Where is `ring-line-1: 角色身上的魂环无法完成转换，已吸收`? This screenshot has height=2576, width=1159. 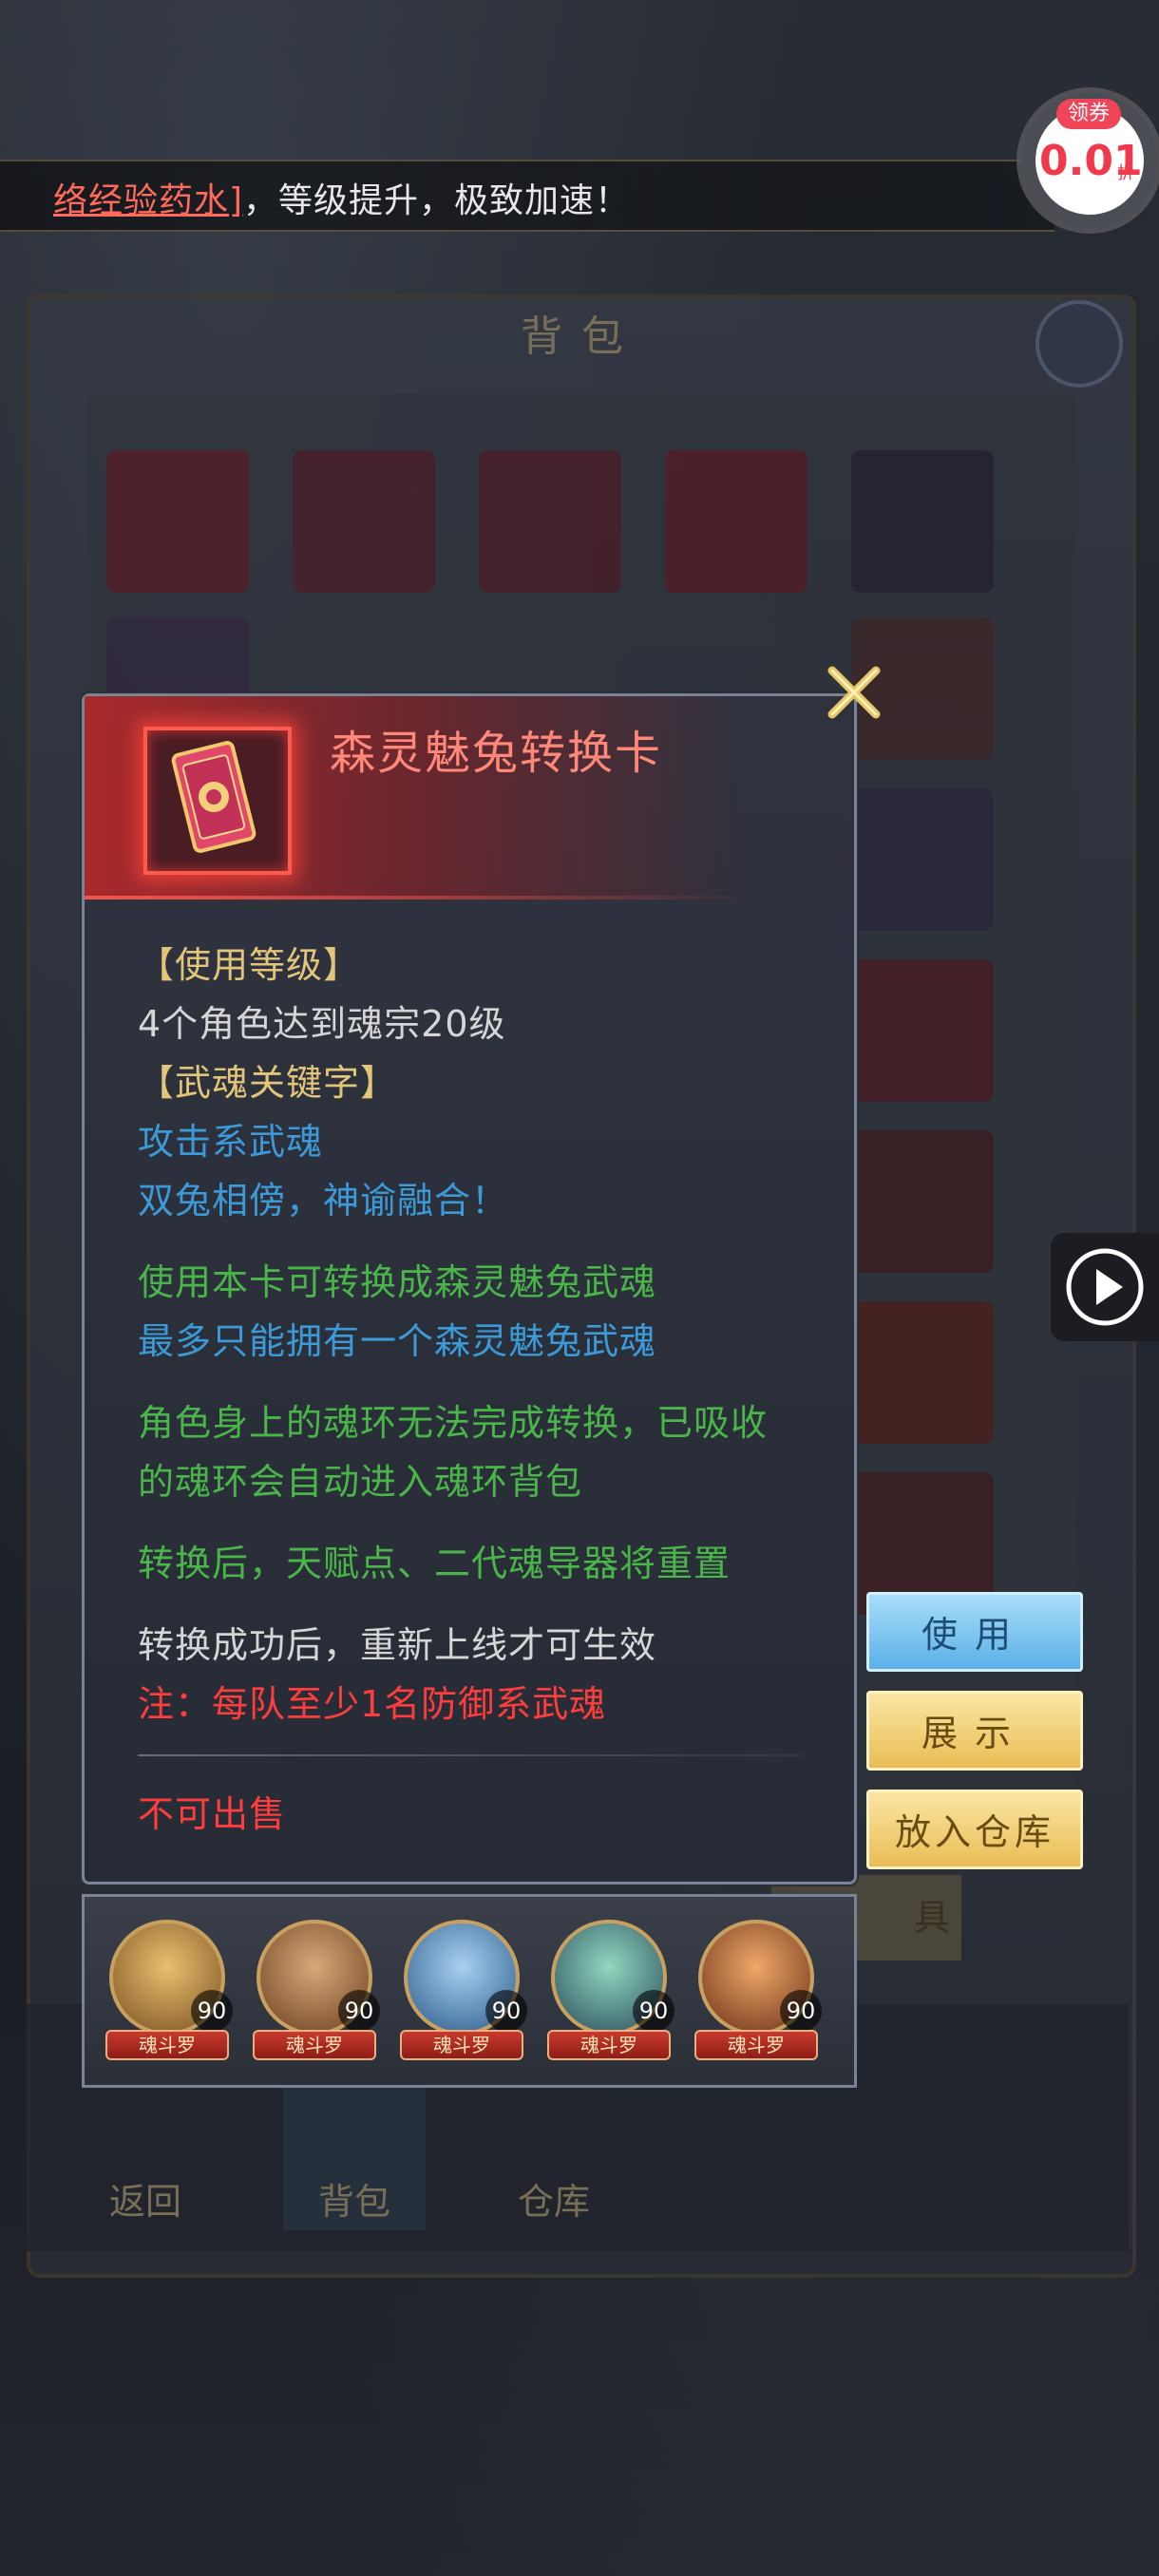 ring-line-1: 角色身上的魂环无法完成转换，已吸收 is located at coordinates (453, 1423).